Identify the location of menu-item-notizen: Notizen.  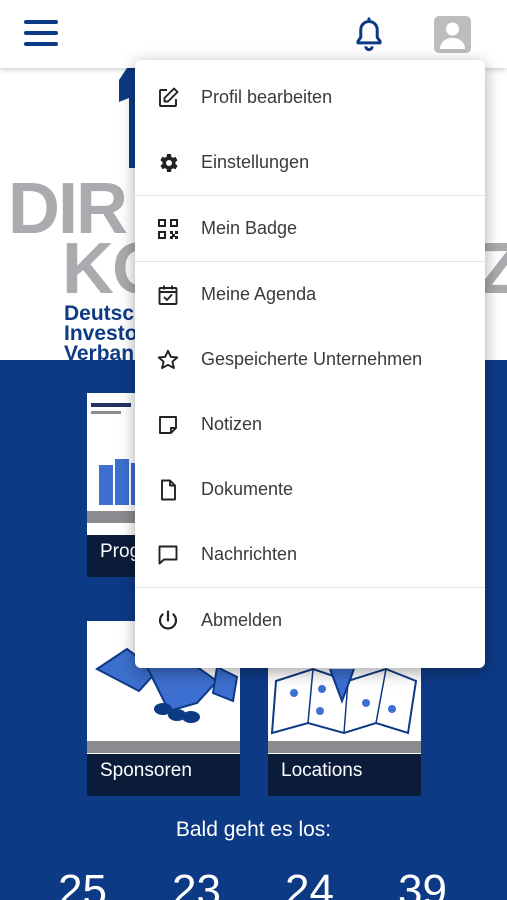
(310, 424).